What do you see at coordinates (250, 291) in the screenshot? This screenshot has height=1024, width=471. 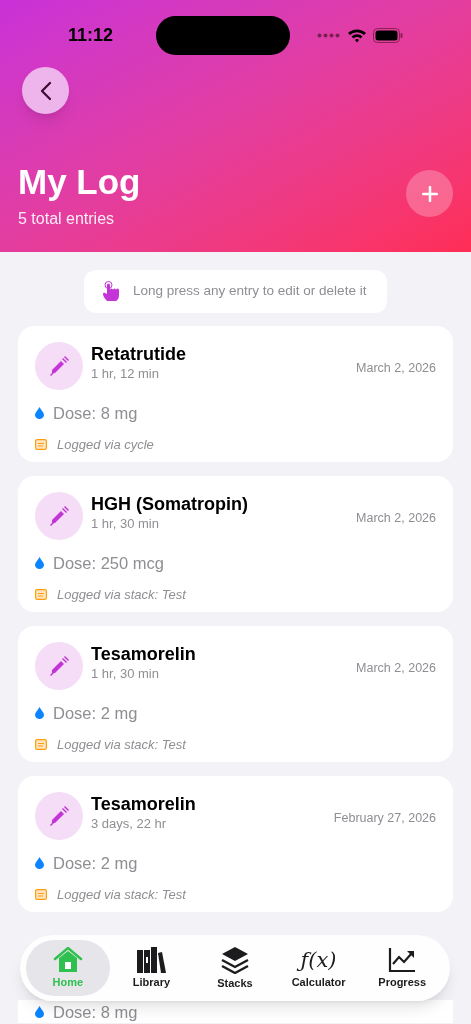 I see `tip-text: Long press any entry to edit or delete it` at bounding box center [250, 291].